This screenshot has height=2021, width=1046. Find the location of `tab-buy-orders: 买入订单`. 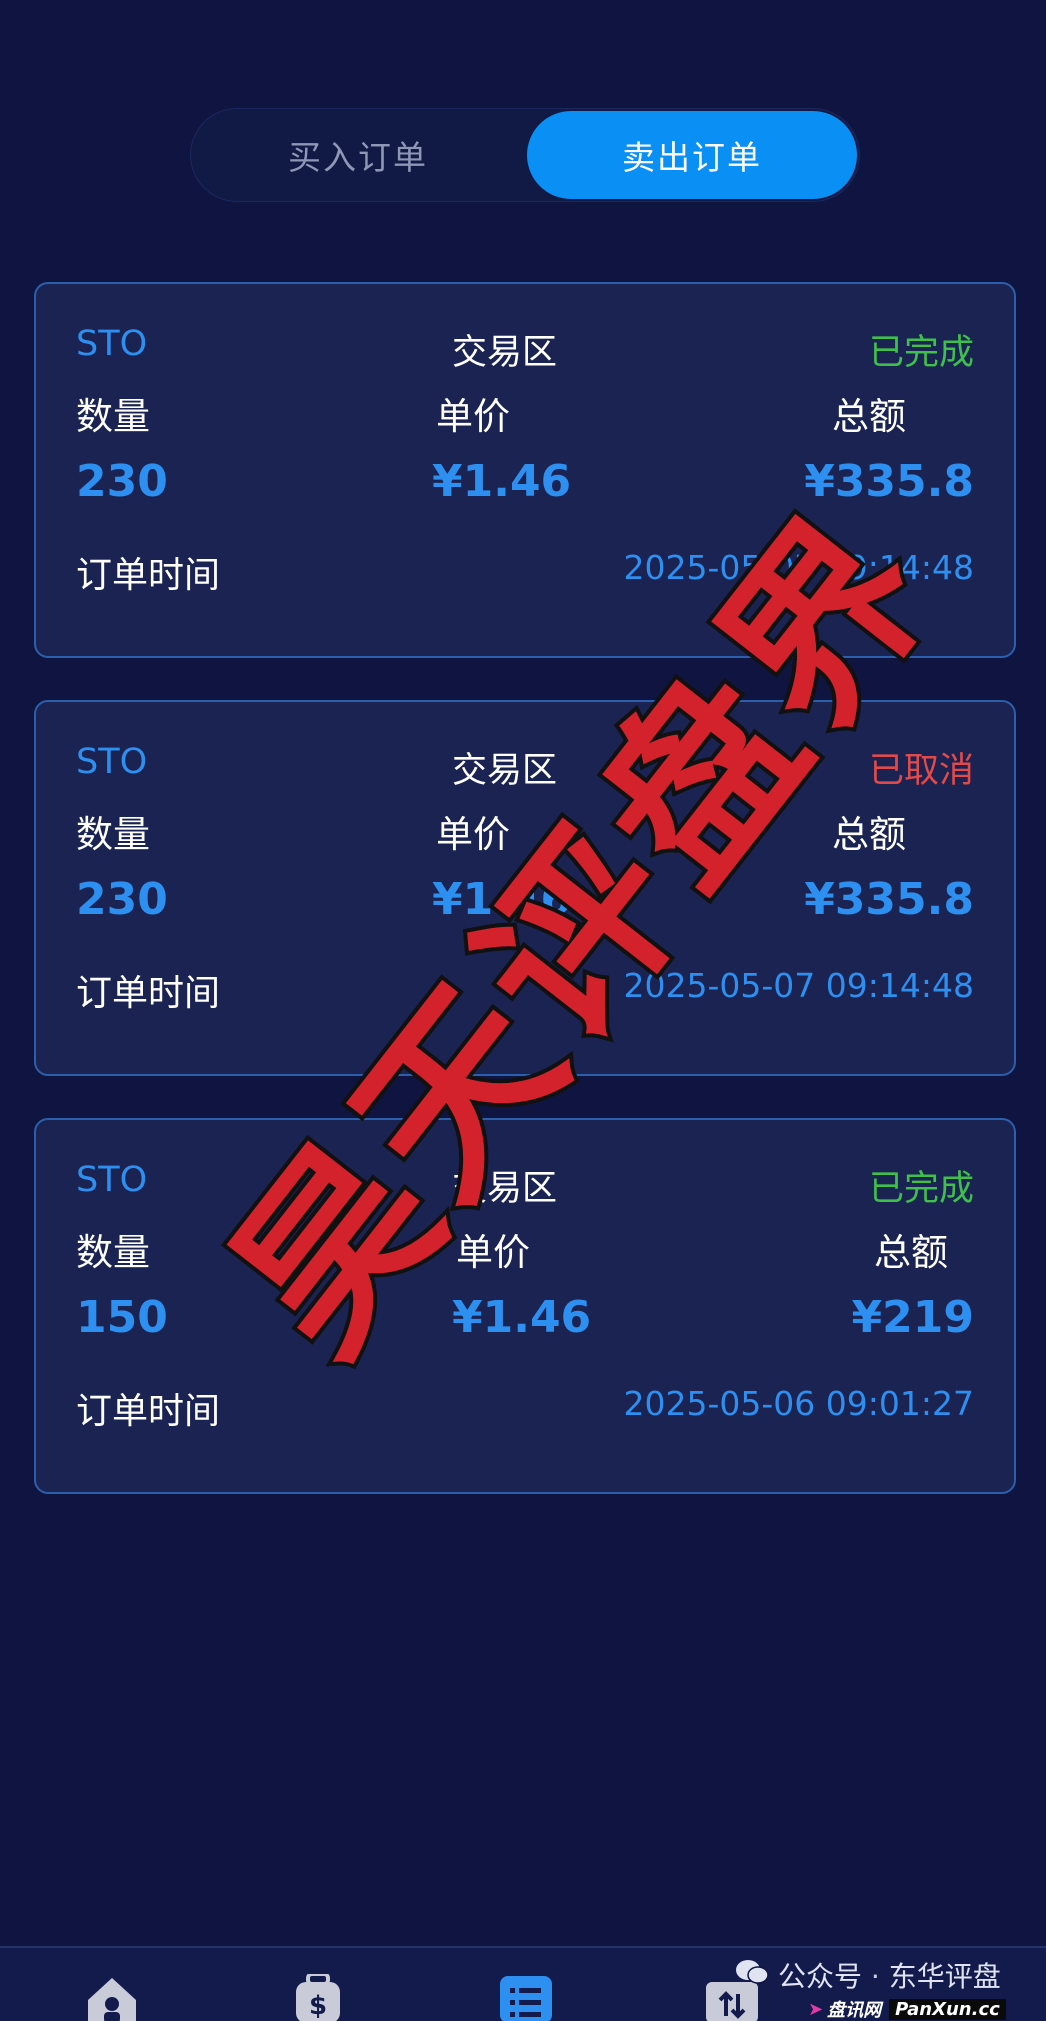

tab-buy-orders: 买入订单 is located at coordinates (358, 155).